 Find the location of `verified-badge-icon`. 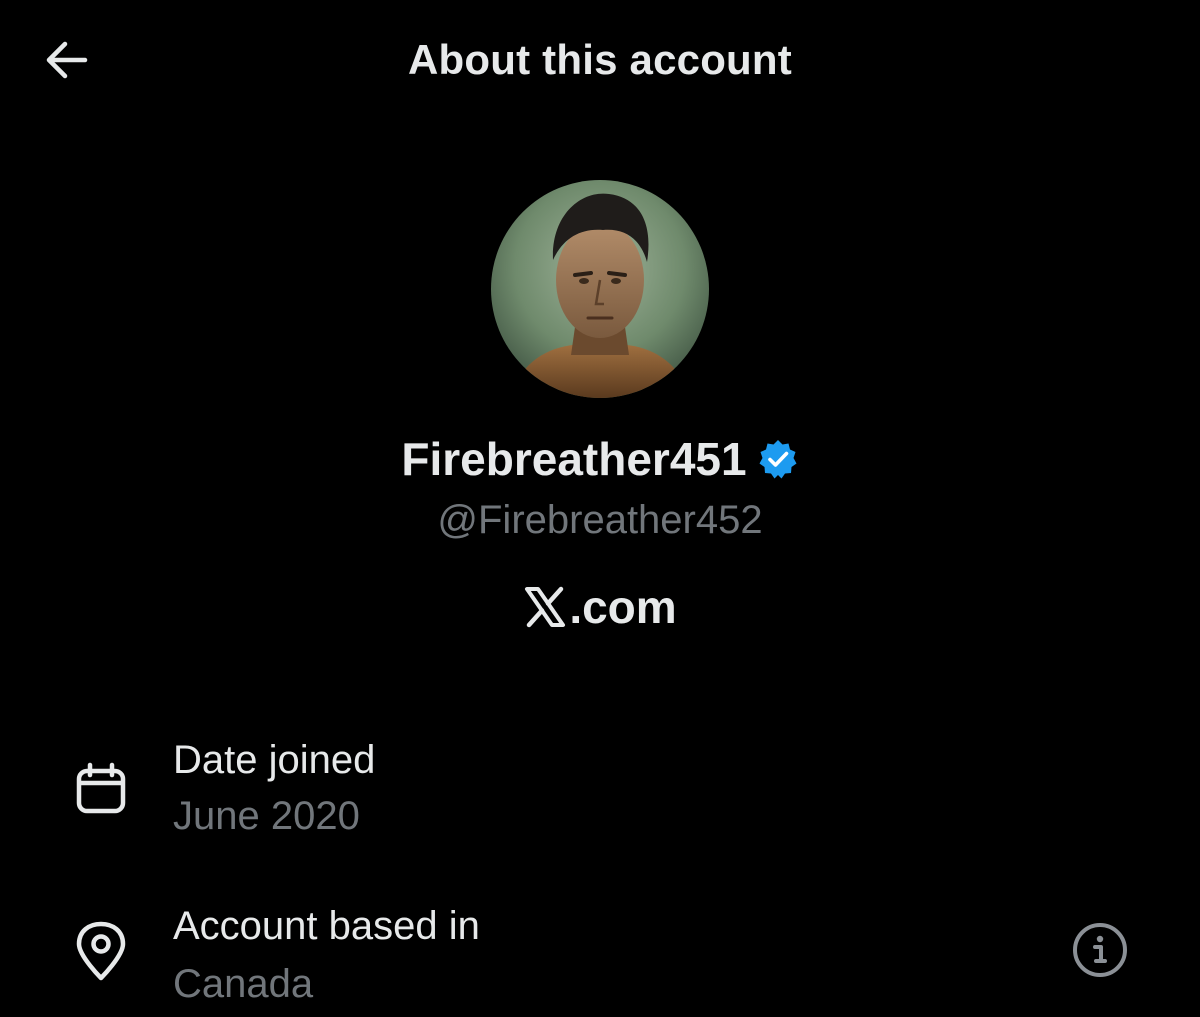

verified-badge-icon is located at coordinates (778, 459).